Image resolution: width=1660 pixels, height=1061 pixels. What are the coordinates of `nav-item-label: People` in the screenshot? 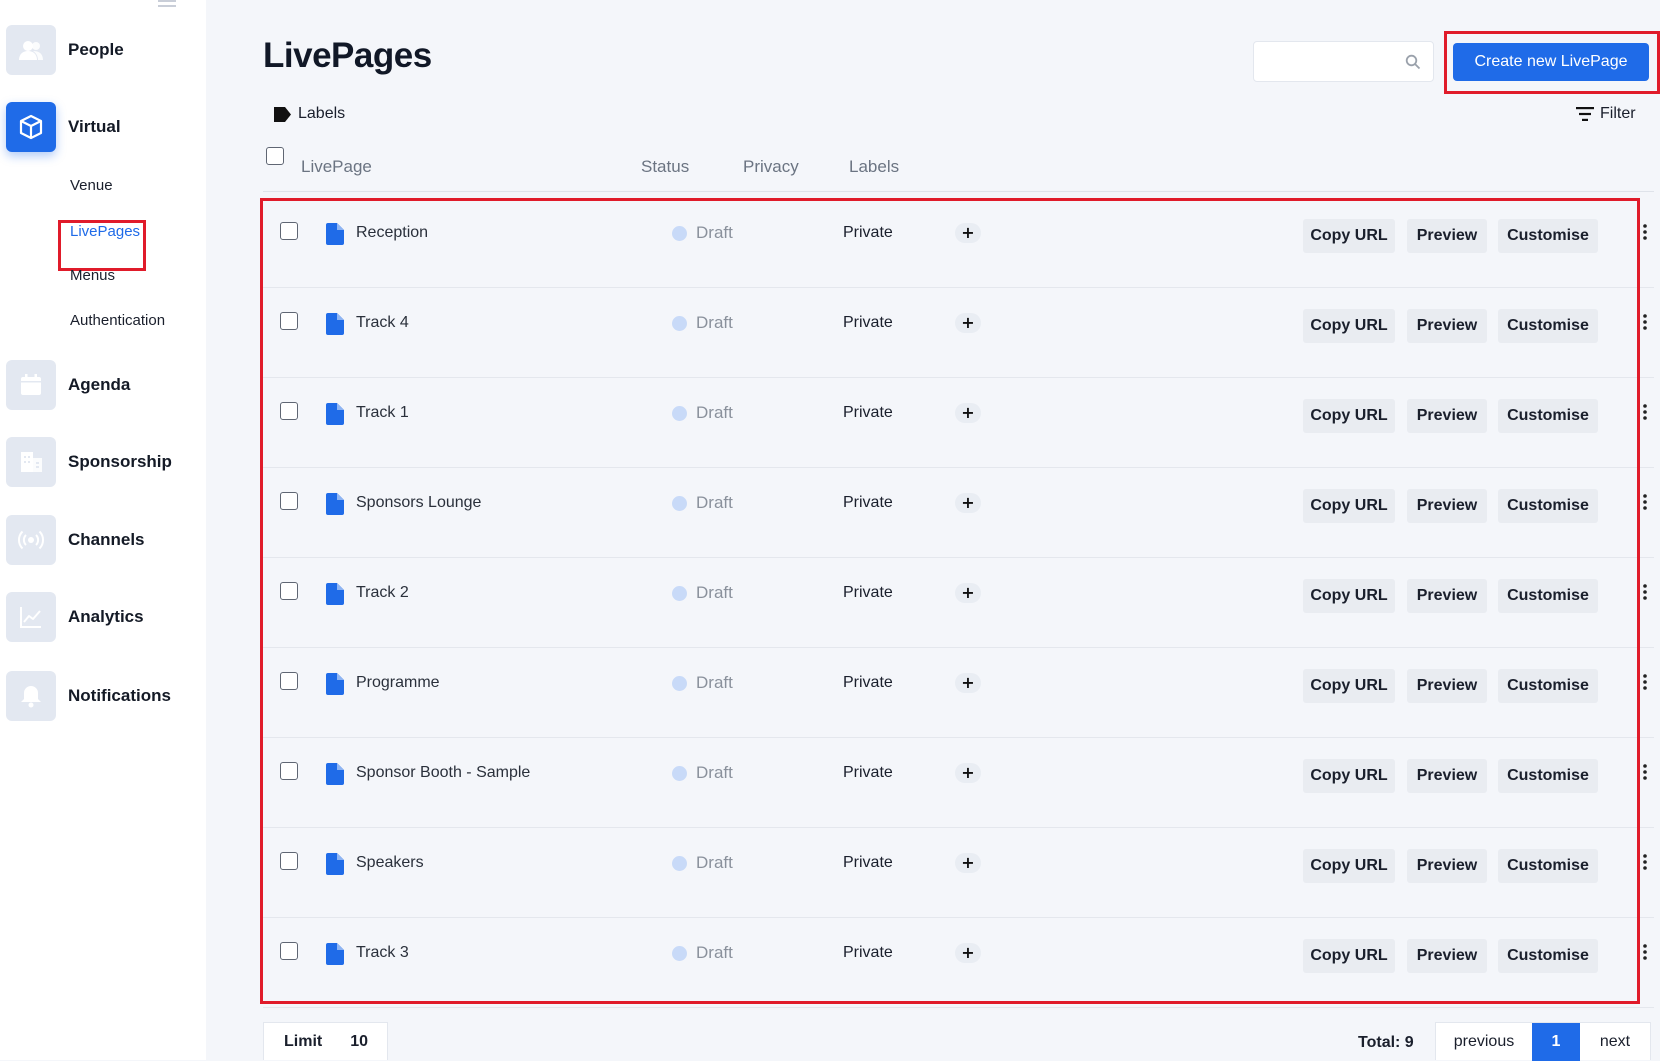 It's located at (96, 49).